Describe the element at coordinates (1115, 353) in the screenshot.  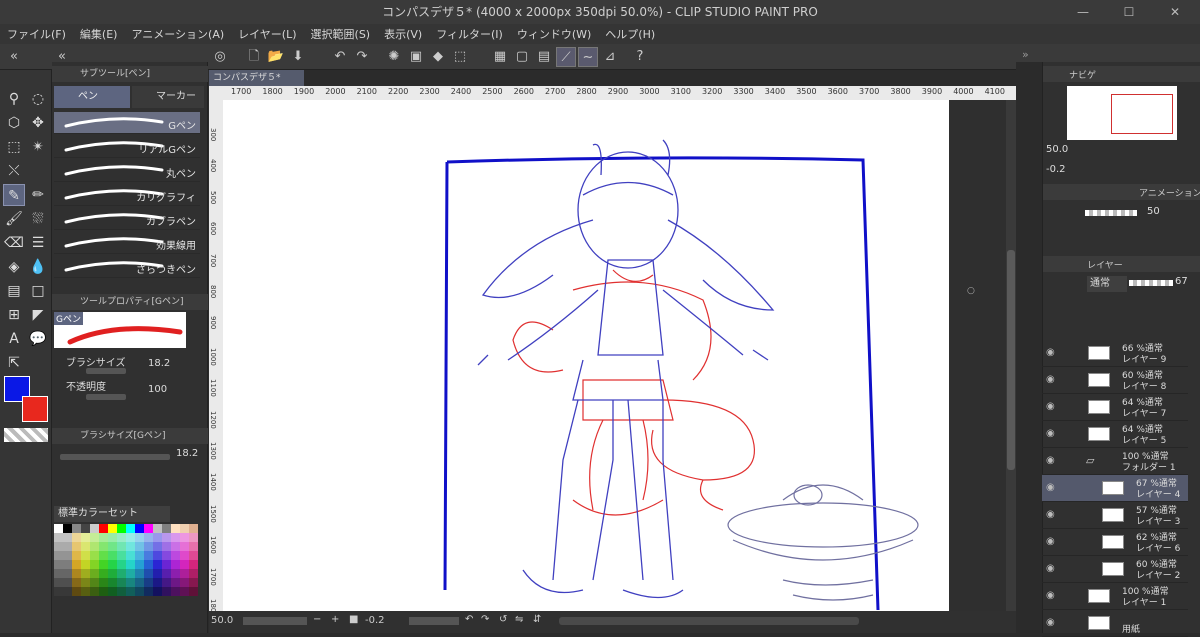
I see `layer-row: ◉ 66 %通常 レイヤー 9` at that location.